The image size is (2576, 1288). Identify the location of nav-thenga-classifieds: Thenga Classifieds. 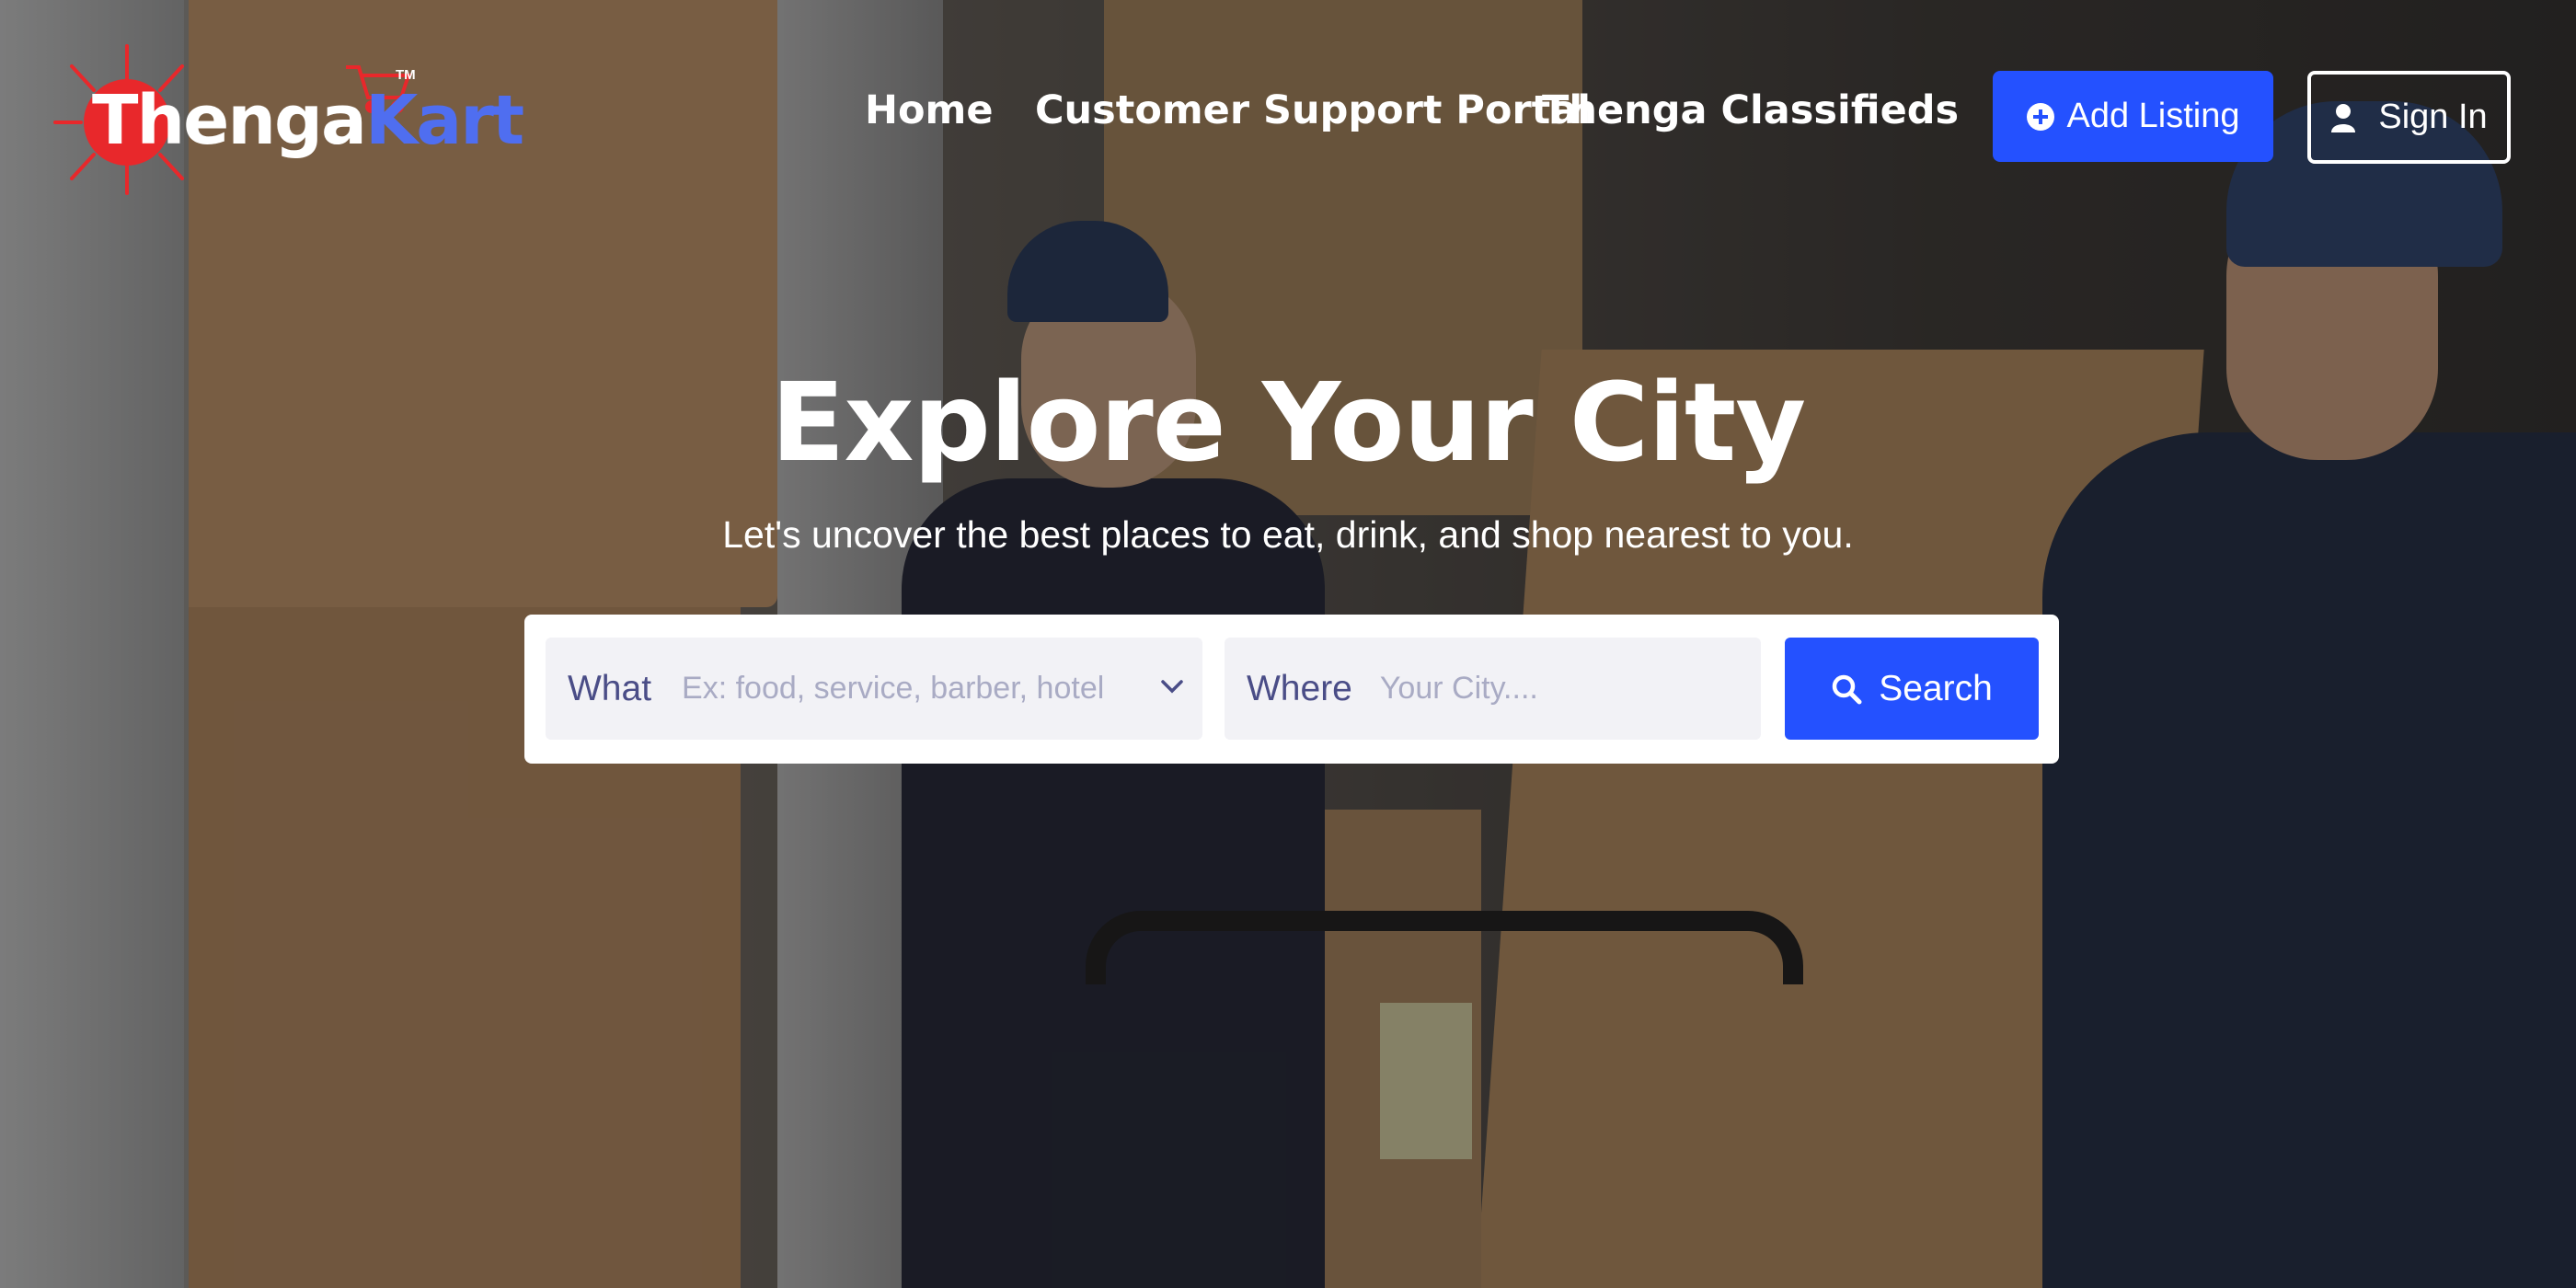
(1750, 110).